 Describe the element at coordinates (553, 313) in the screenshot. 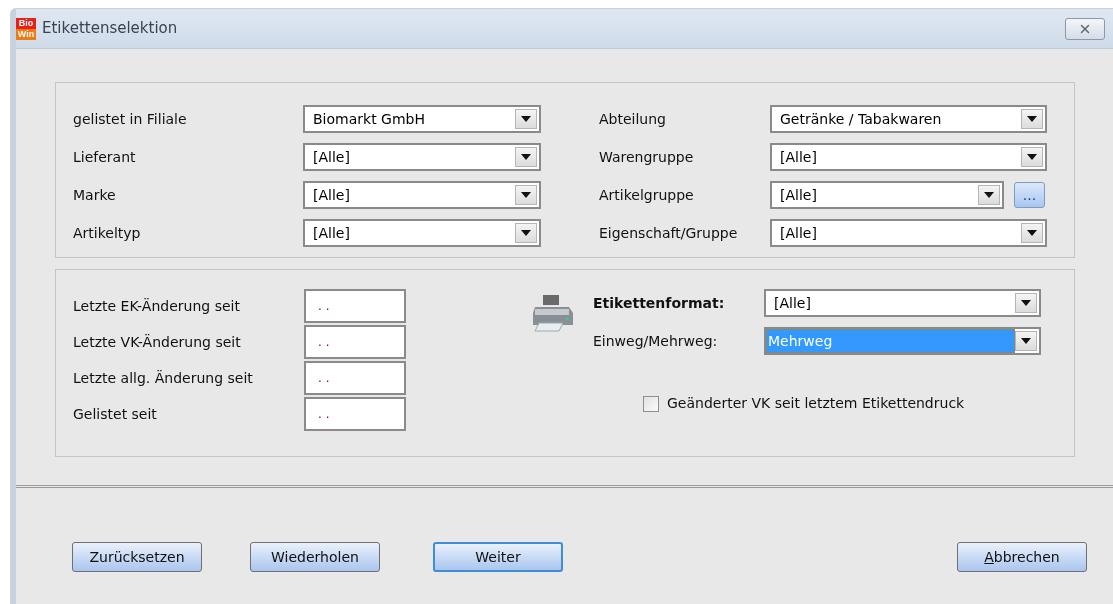

I see `printer-icon` at that location.